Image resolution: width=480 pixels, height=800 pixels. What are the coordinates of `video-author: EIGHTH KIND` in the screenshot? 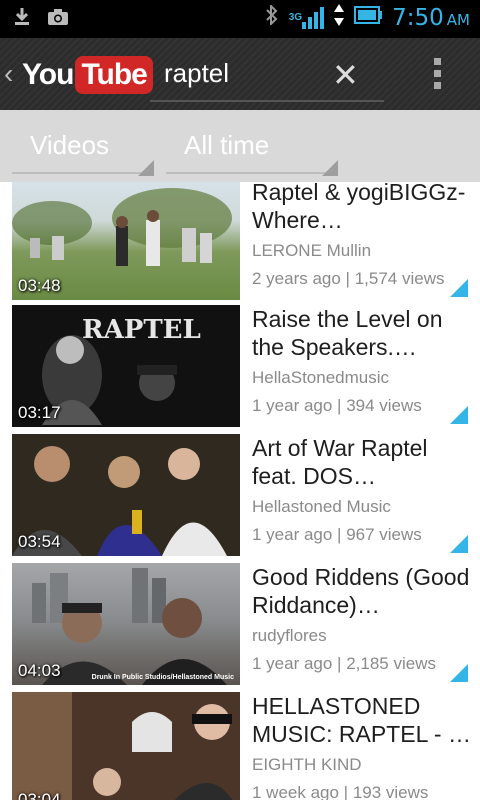 It's located at (307, 764).